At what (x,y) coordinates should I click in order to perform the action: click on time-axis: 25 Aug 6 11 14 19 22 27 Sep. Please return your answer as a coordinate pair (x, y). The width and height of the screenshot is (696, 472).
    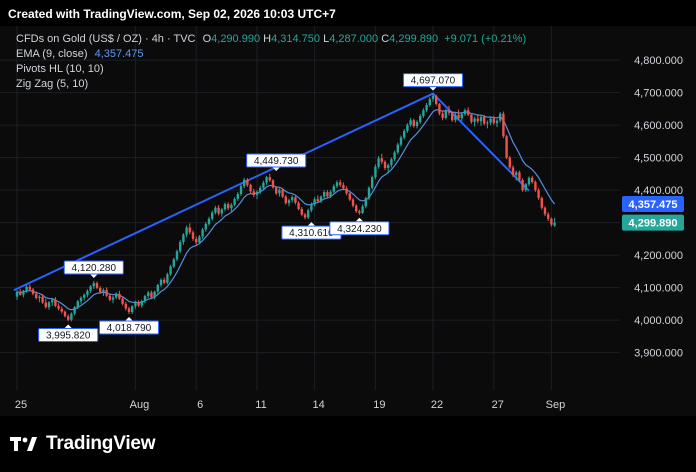
    Looking at the image, I should click on (290, 405).